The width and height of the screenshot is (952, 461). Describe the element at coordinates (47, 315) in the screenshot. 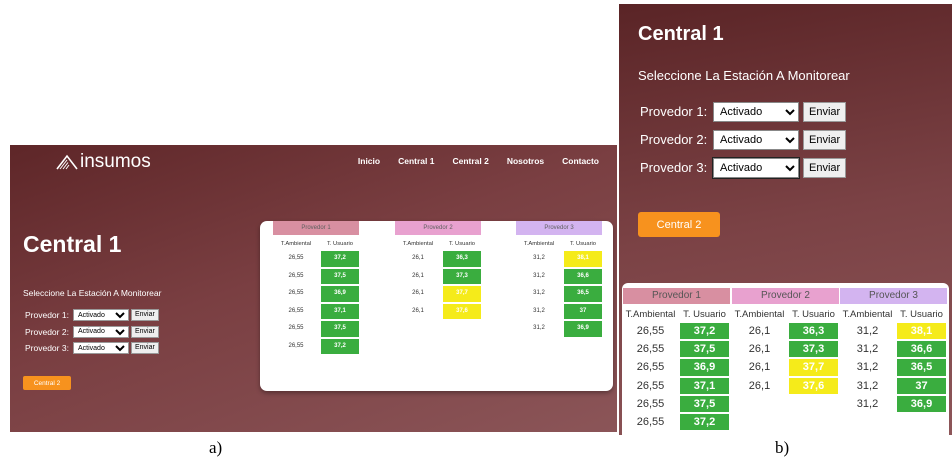

I see `provider-label: Provedor 1:` at that location.